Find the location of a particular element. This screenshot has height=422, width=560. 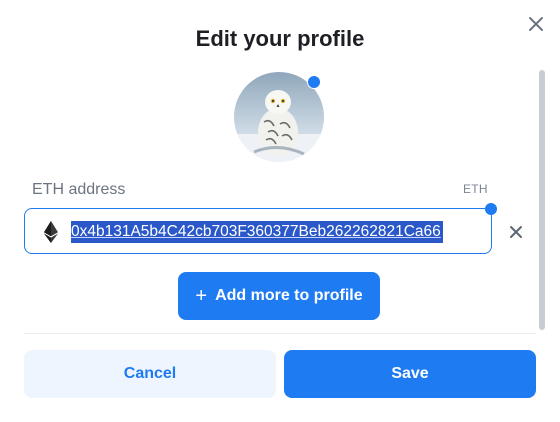

eth-tag: ETH is located at coordinates (475, 189).